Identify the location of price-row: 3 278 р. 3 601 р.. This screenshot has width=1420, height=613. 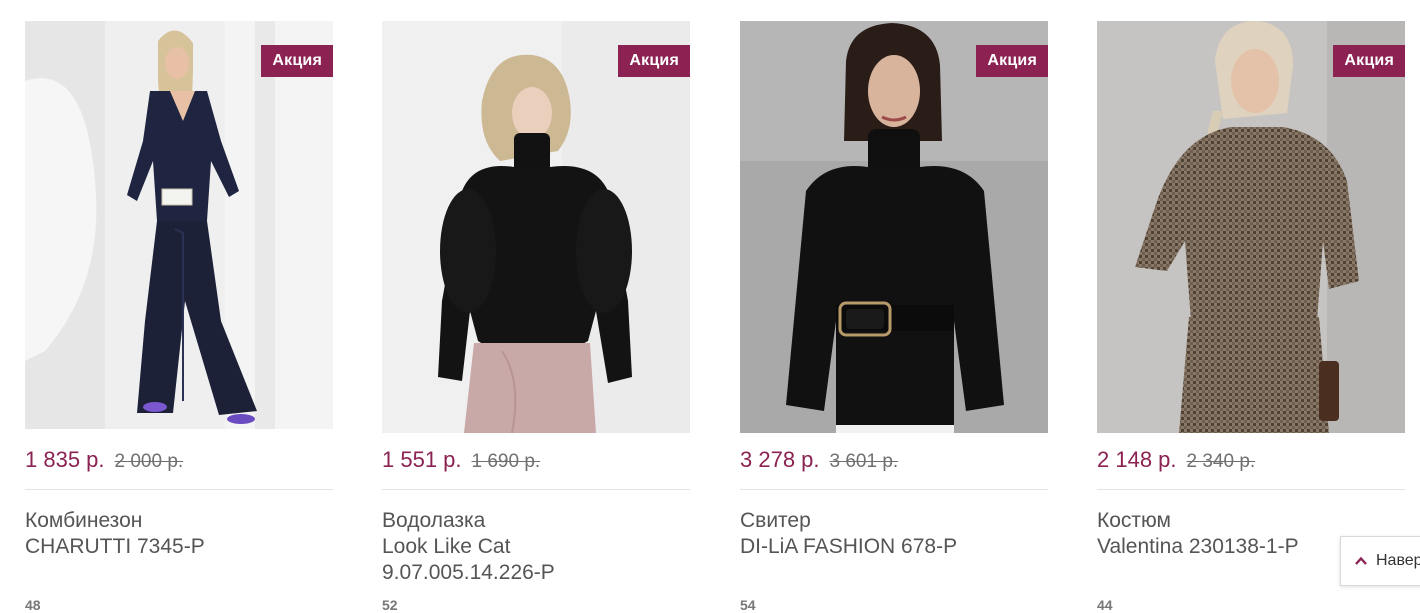
(894, 468).